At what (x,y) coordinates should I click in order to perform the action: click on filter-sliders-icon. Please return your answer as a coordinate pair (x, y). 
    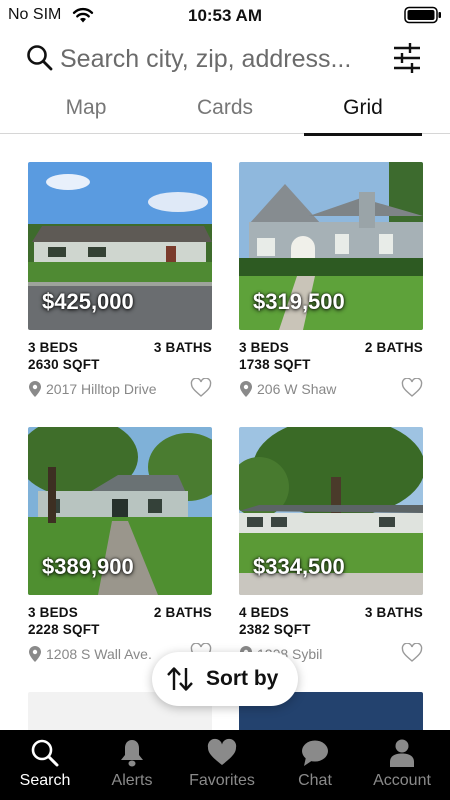
    Looking at the image, I should click on (407, 58).